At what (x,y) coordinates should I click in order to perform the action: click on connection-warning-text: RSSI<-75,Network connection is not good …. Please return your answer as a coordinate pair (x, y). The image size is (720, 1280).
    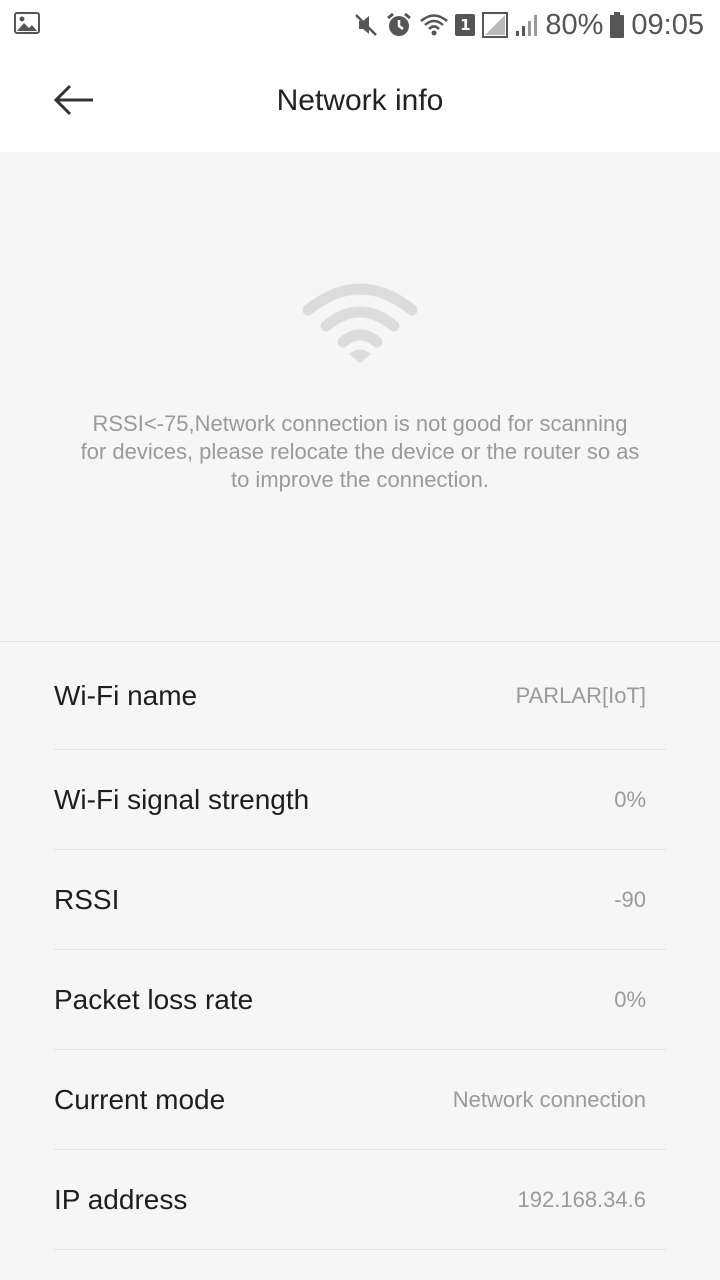
    Looking at the image, I should click on (360, 451).